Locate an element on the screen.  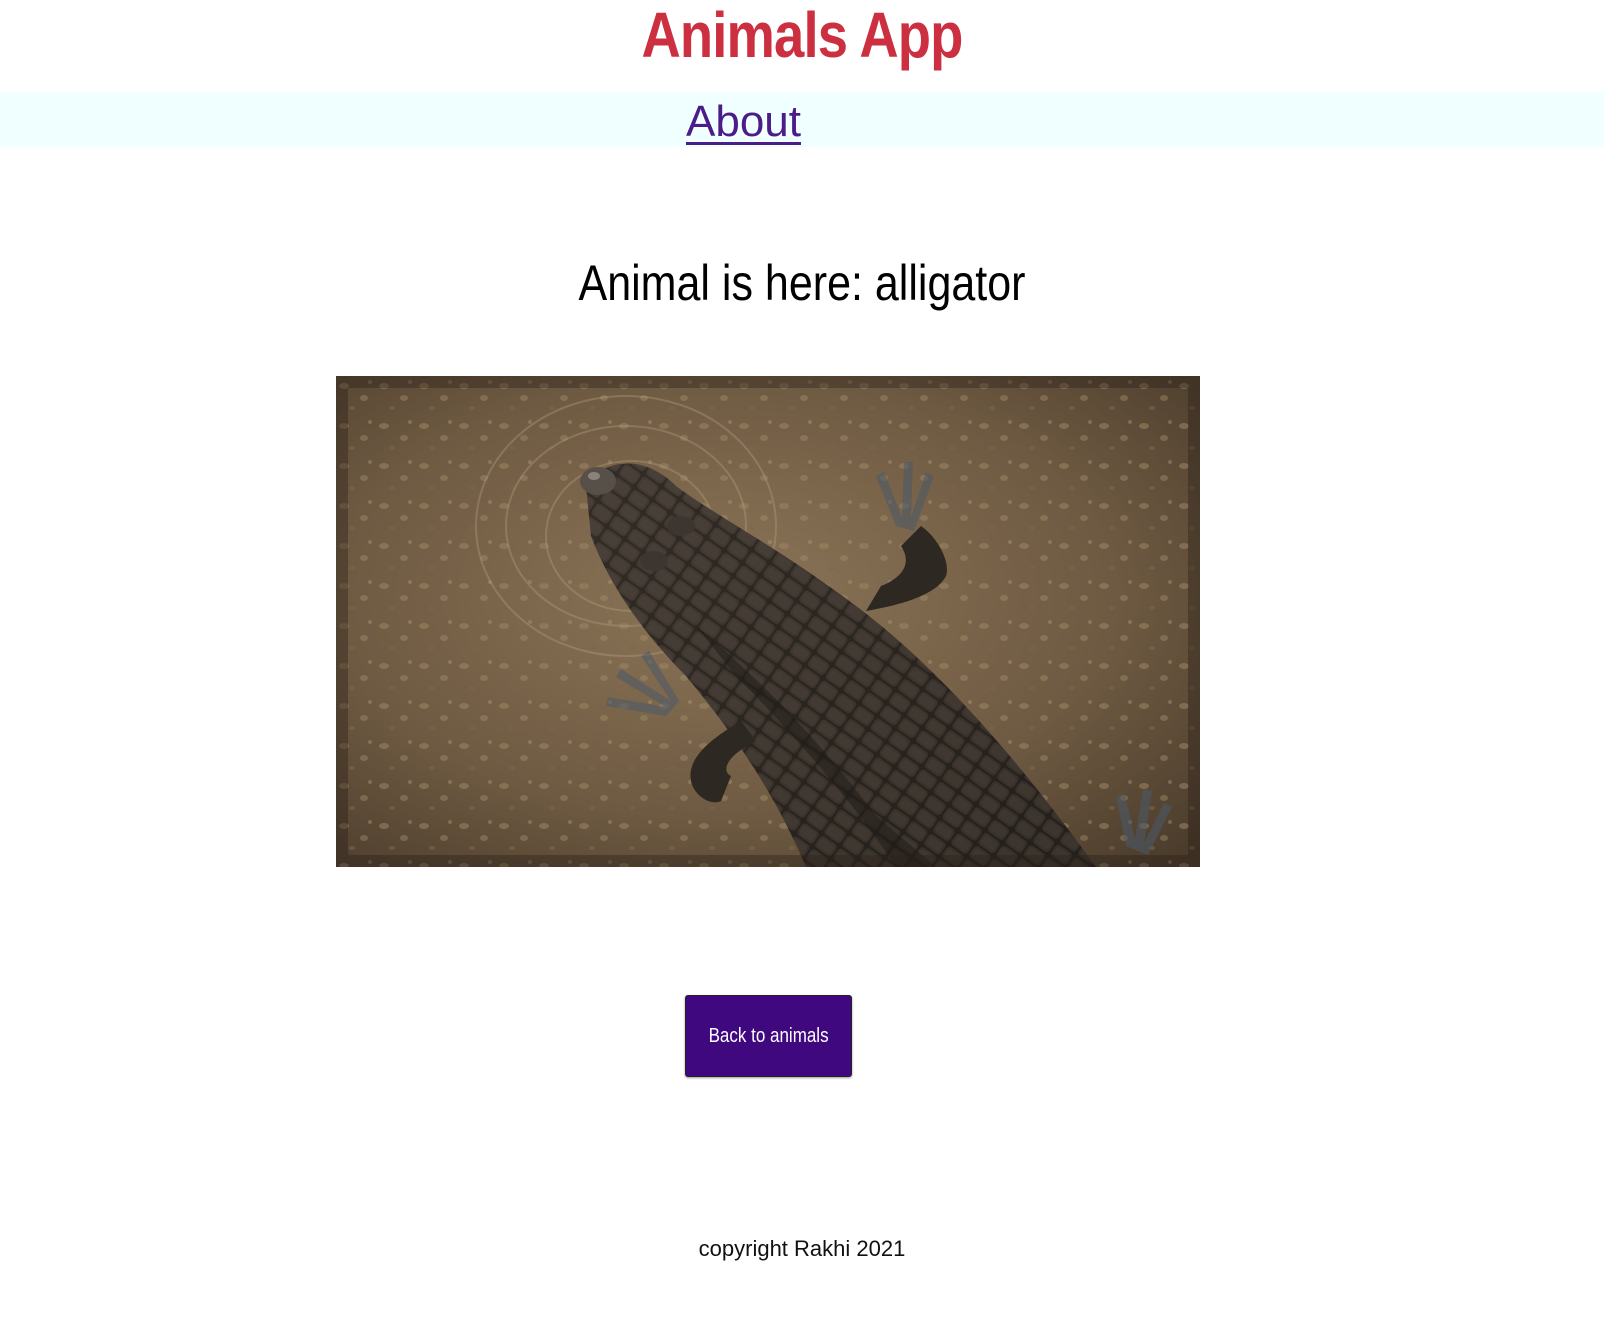
nav-link-about: About is located at coordinates (743, 122).